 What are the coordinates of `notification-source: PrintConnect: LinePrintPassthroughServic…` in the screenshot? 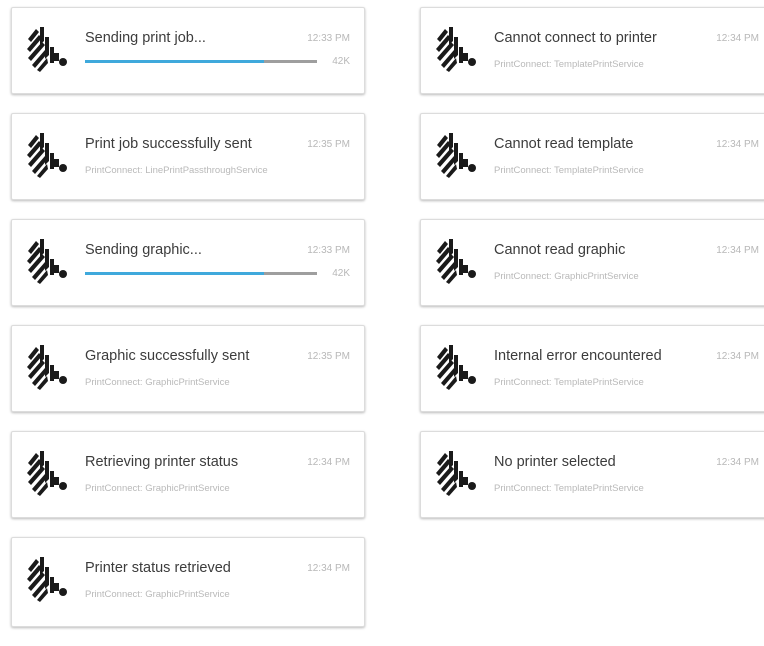 It's located at (176, 170).